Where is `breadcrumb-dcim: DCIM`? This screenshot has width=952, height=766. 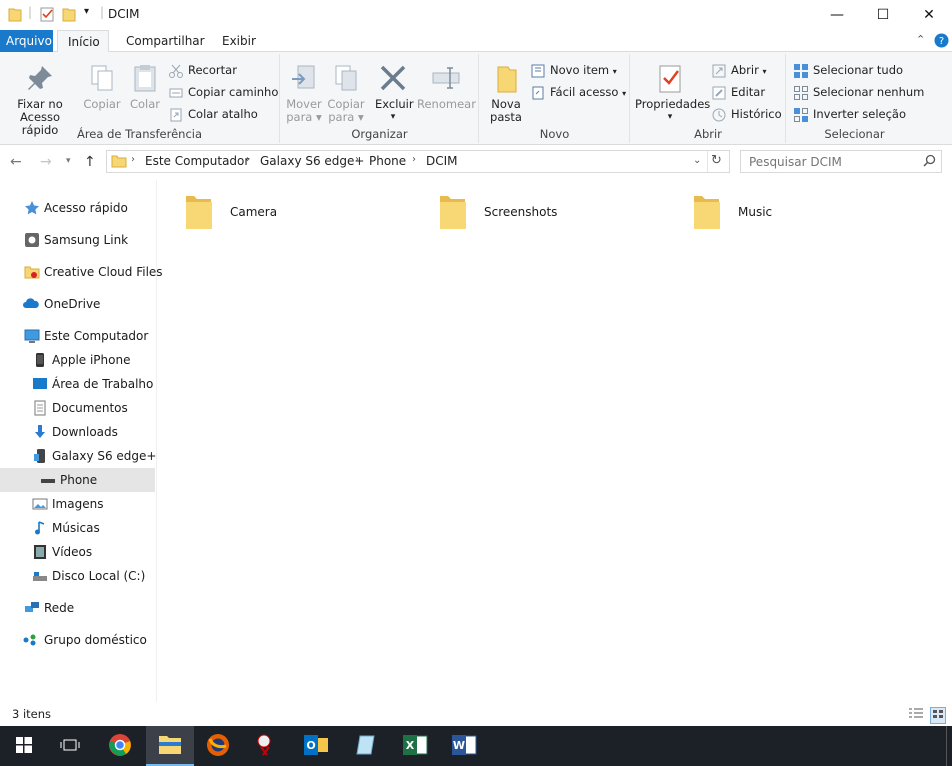
breadcrumb-dcim: DCIM is located at coordinates (442, 161).